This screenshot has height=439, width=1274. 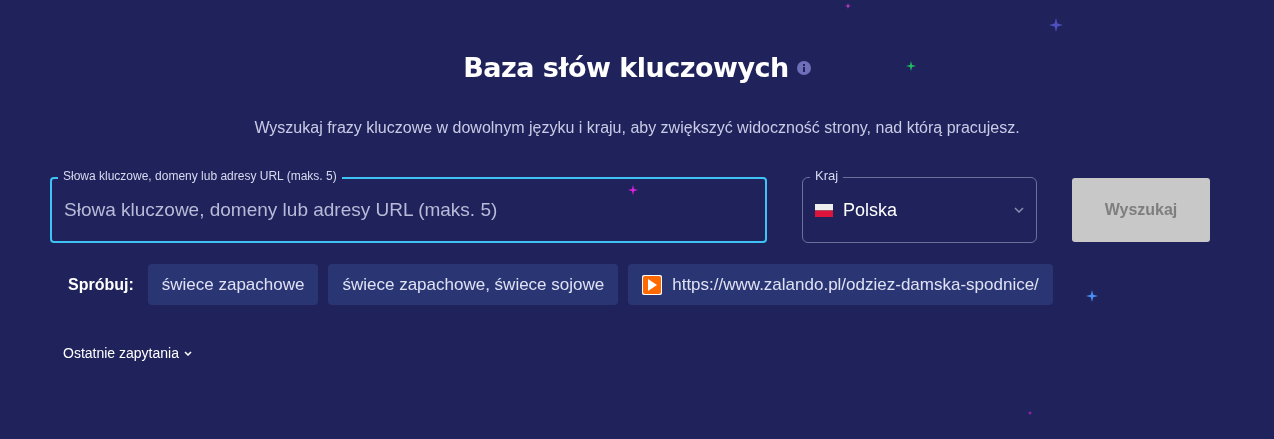 I want to click on chevron-icon, so click(x=187, y=353).